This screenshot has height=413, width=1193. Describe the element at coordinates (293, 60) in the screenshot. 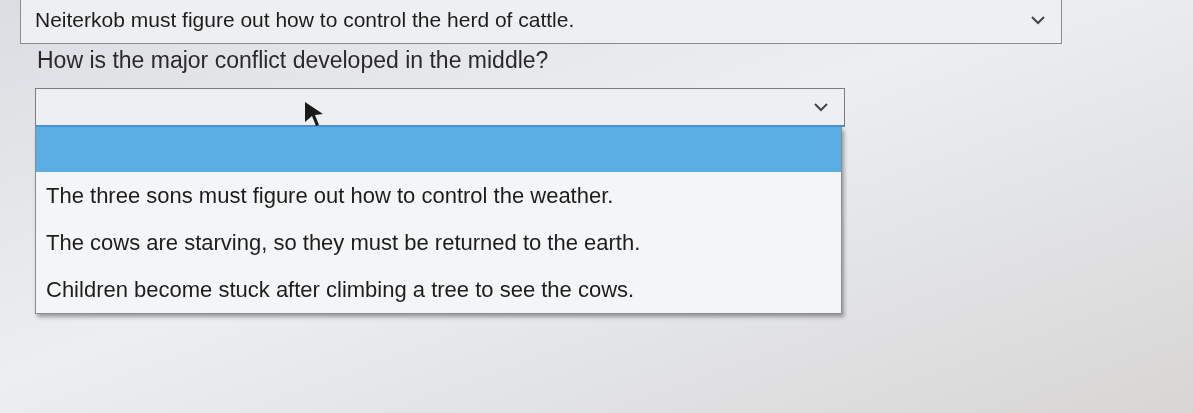

I see `question-text: How is the major conflict developed in the middle?` at that location.